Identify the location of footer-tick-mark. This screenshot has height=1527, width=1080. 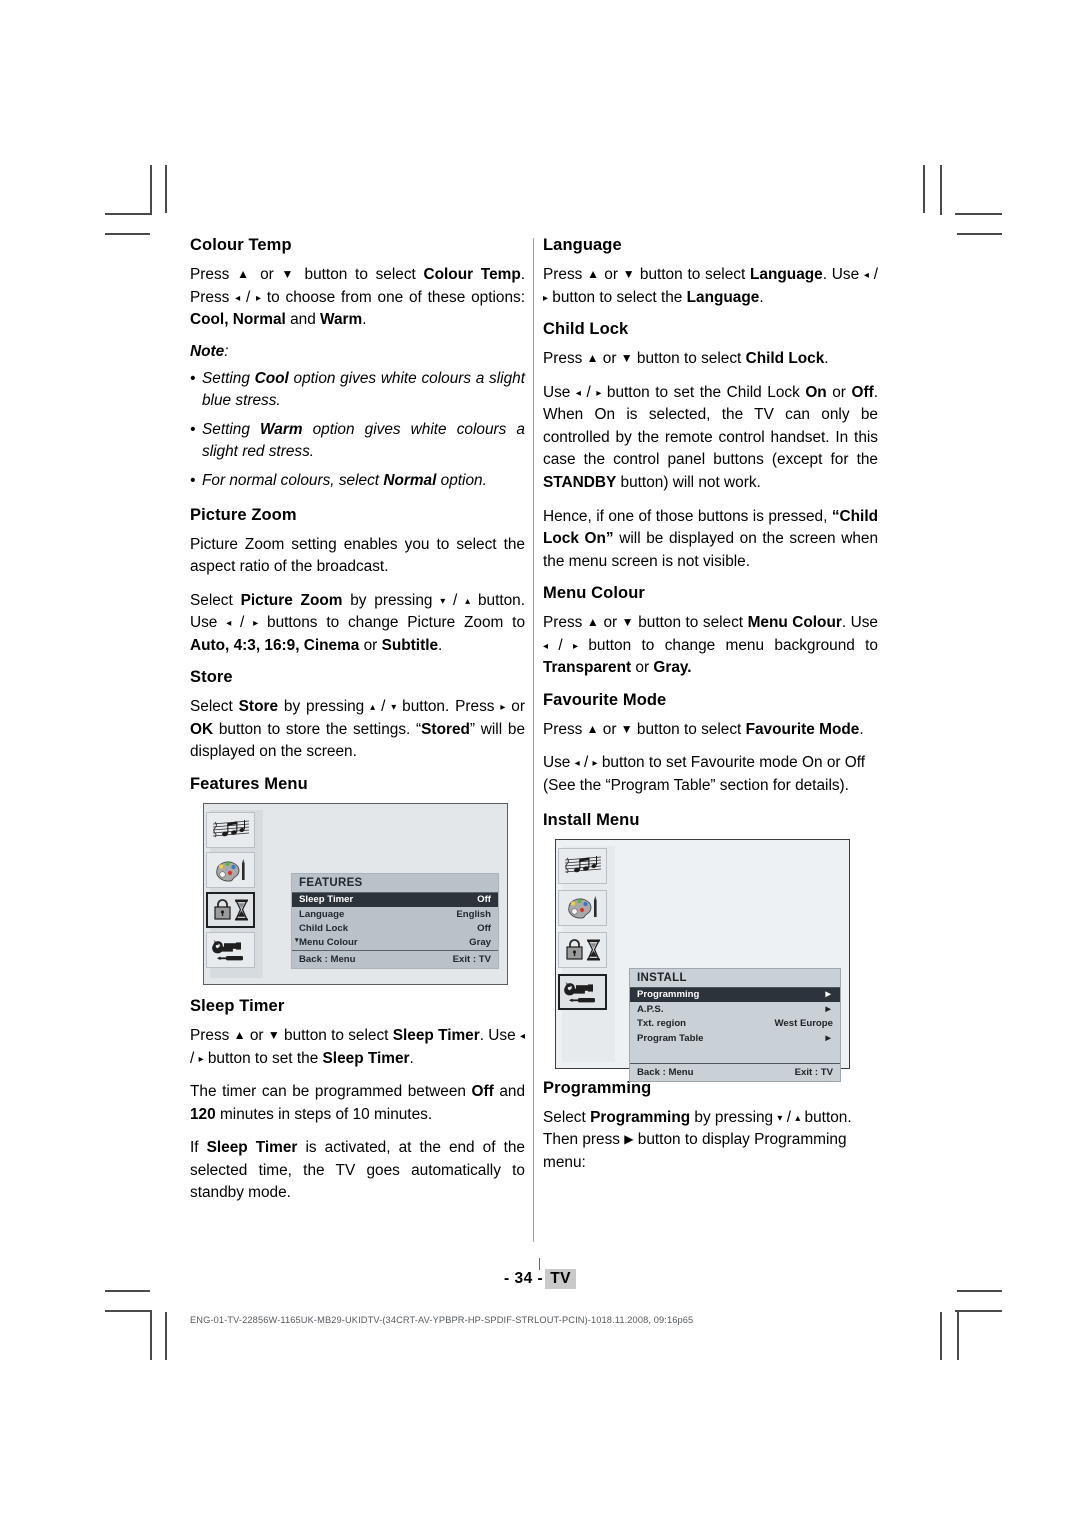
(539, 1264).